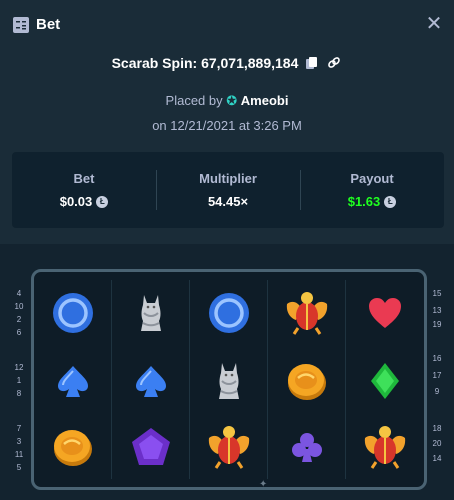 The height and width of the screenshot is (500, 454). What do you see at coordinates (364, 201) in the screenshot?
I see `stat-payout-value: $1.63` at bounding box center [364, 201].